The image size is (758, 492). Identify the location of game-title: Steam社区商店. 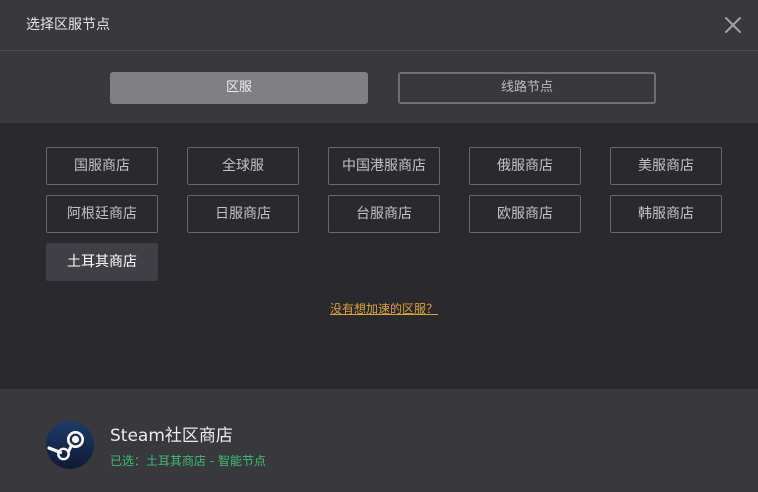
(171, 436).